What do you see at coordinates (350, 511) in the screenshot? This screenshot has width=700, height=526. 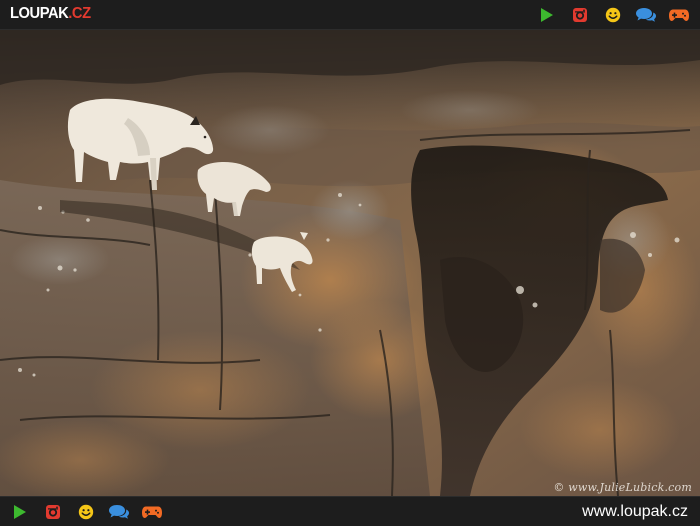 I see `bottom-bar: www.loupak.cz` at bounding box center [350, 511].